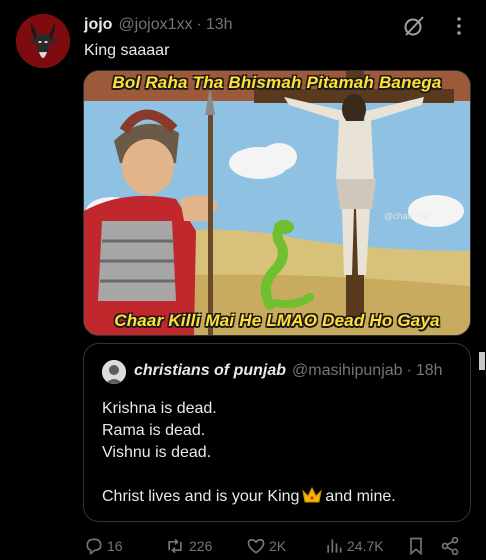 Image resolution: width=486 pixels, height=560 pixels. Describe the element at coordinates (277, 320) in the screenshot. I see `meme-caption-bottom: Chaar Killi Mai He LMAO Dead Ho Gaya` at that location.